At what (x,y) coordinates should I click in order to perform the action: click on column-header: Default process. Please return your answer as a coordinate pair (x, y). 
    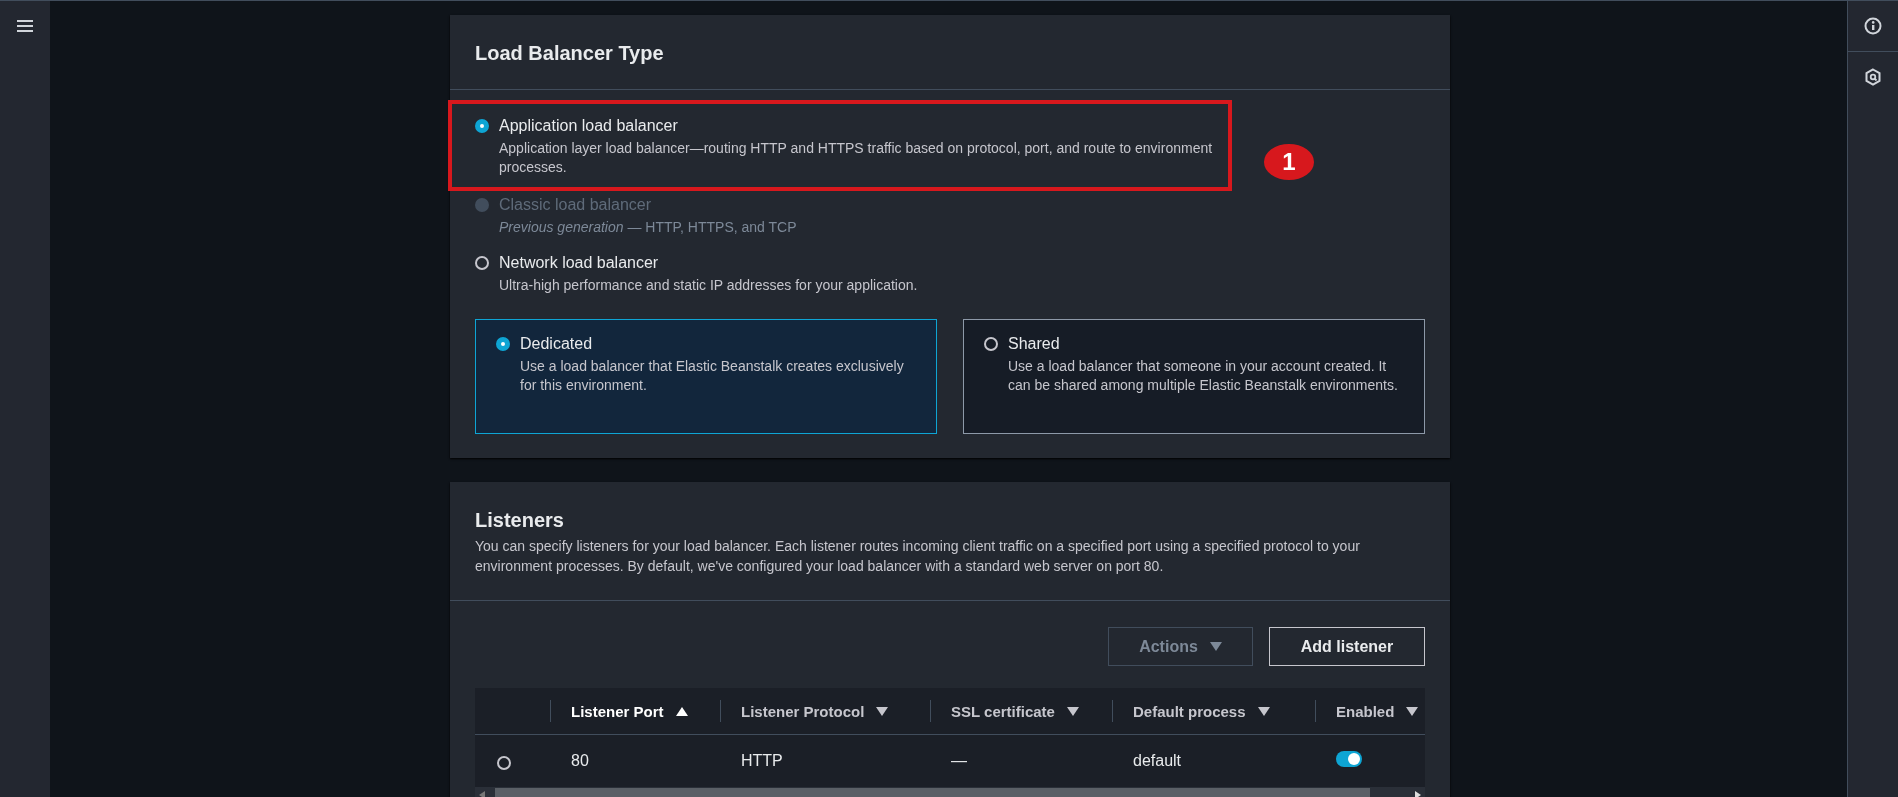
    Looking at the image, I should click on (1213, 711).